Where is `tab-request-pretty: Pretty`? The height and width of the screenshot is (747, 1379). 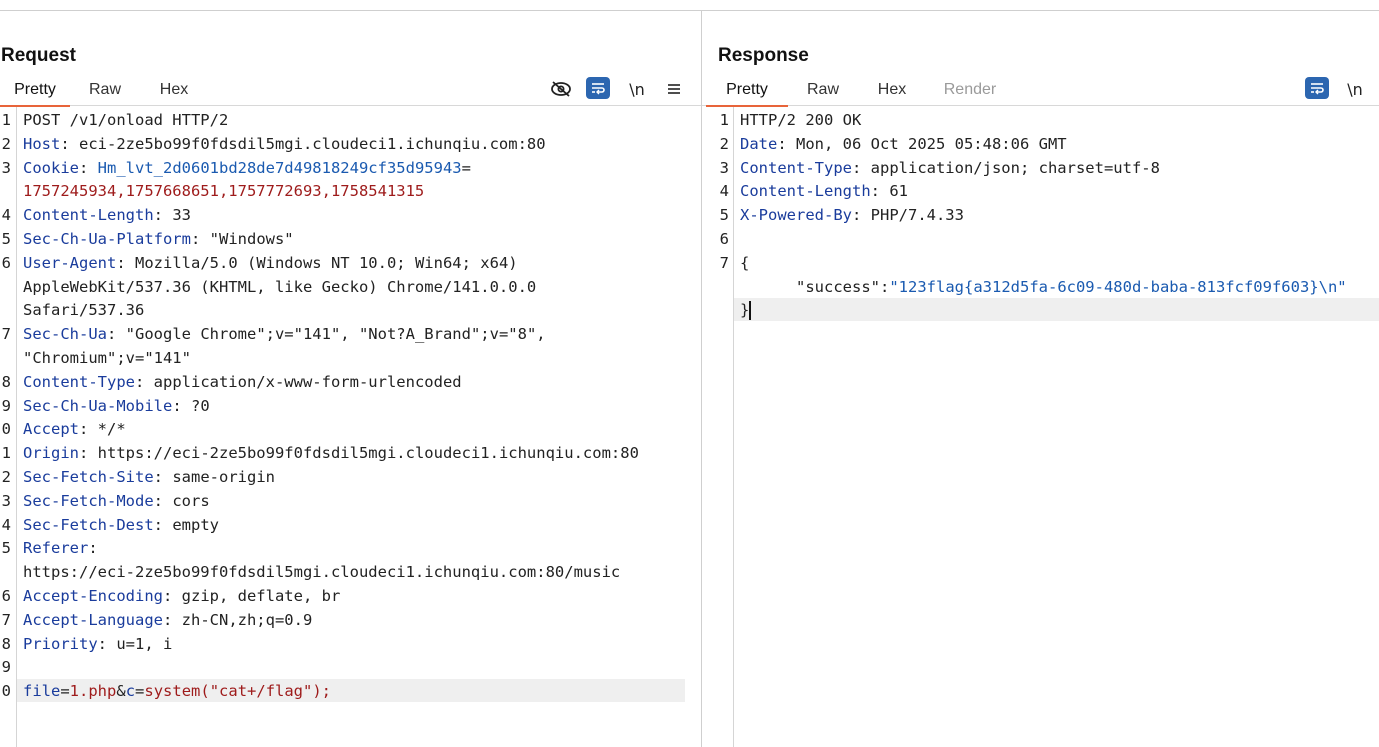
tab-request-pretty: Pretty is located at coordinates (35, 93).